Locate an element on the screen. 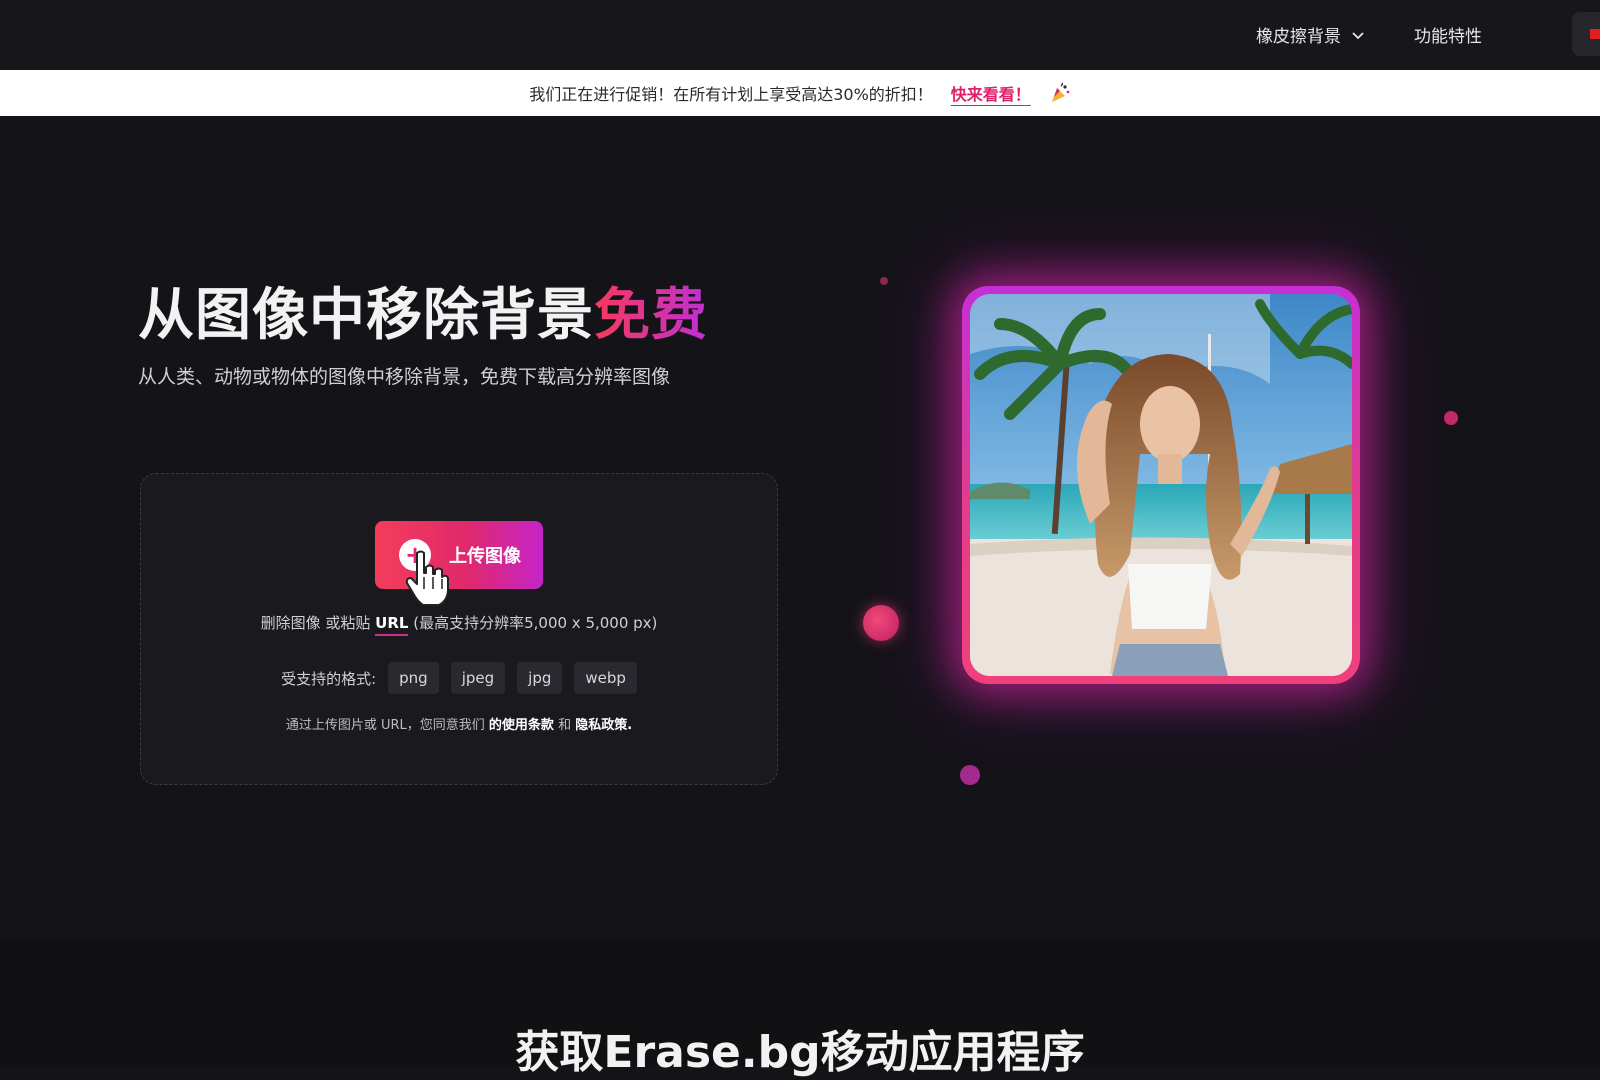  terms-notice: 通过上传图片或 URL，您同意我们 的使用条款 和 隐私政策. is located at coordinates (459, 723).